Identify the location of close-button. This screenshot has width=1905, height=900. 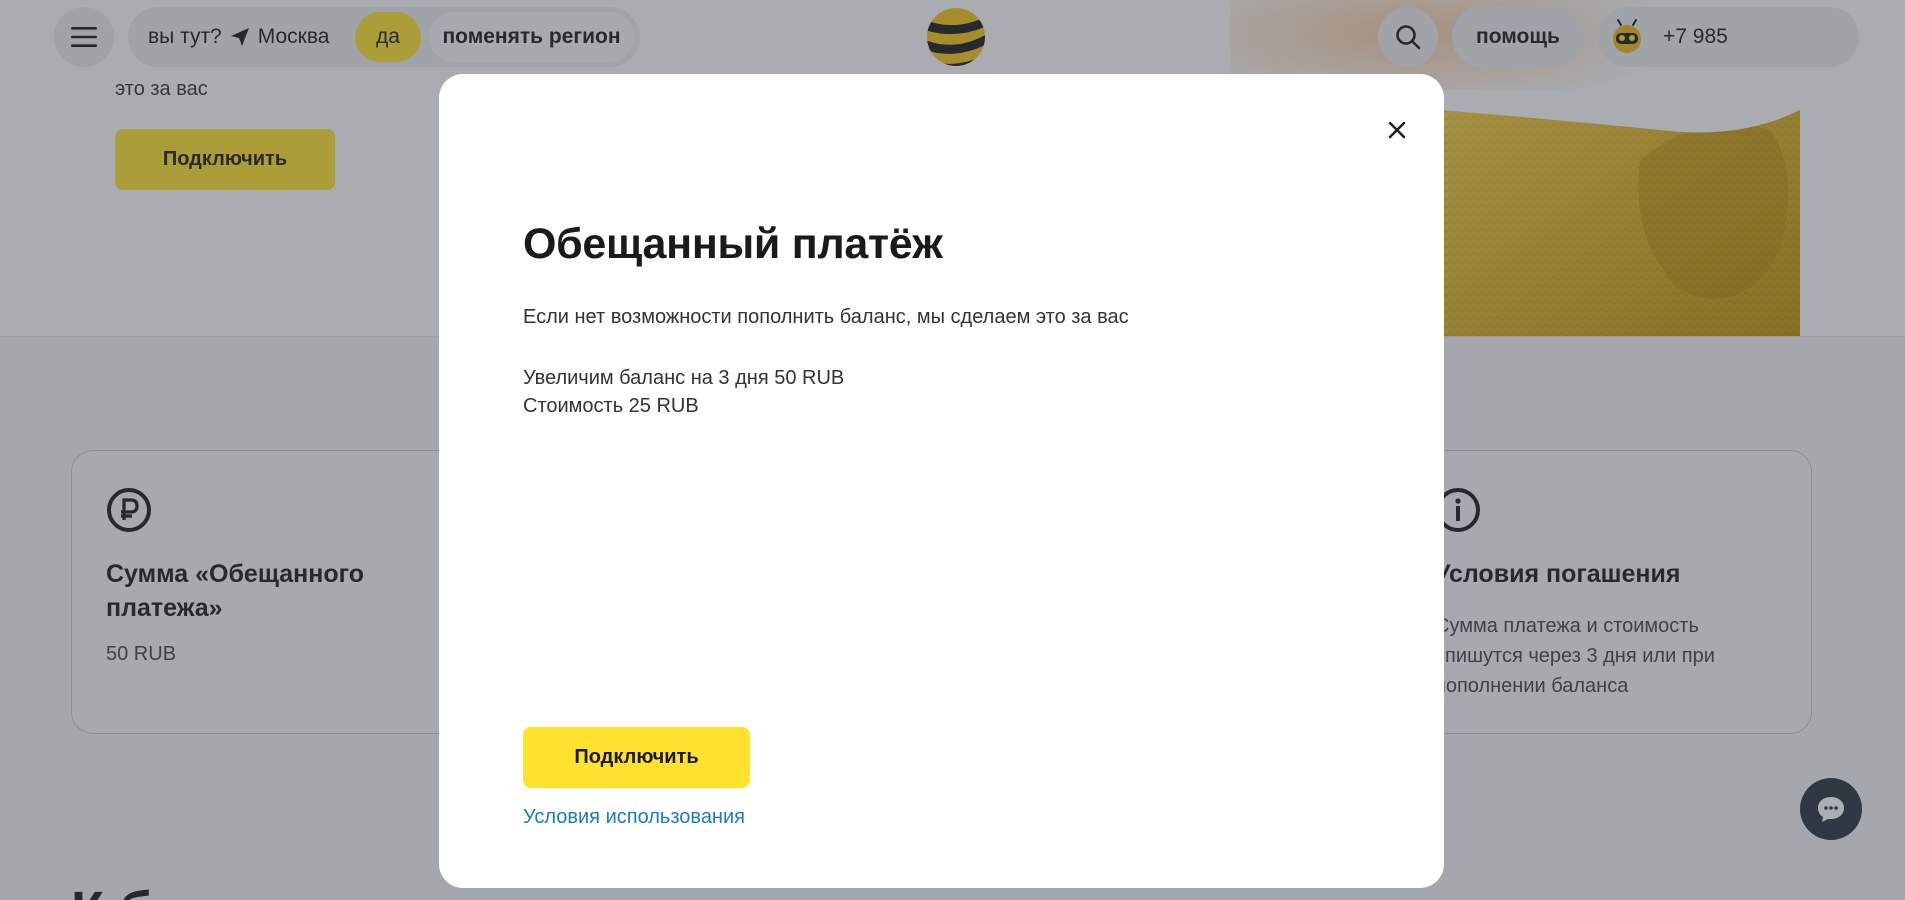
(1397, 130).